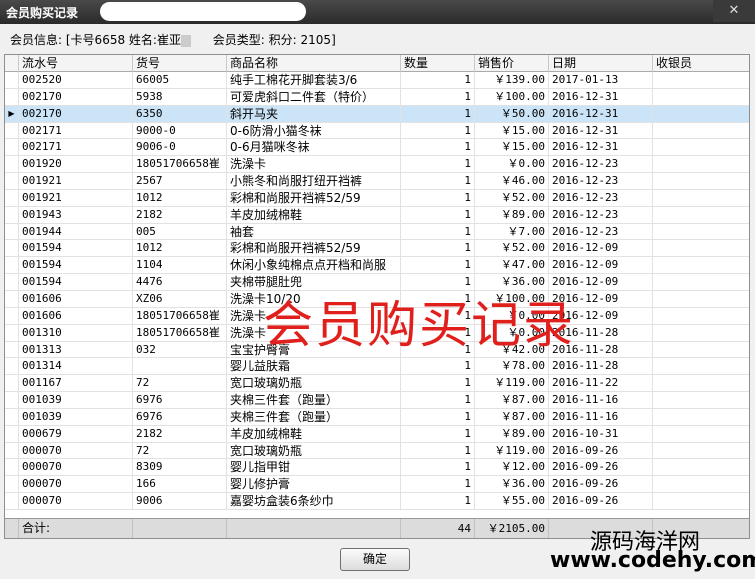 Image resolution: width=755 pixels, height=579 pixels. I want to click on table-row: 001594 1012 彩棉和尚服开裆裤52/59 1 ￥52.00 2016-12-09, so click(377, 249).